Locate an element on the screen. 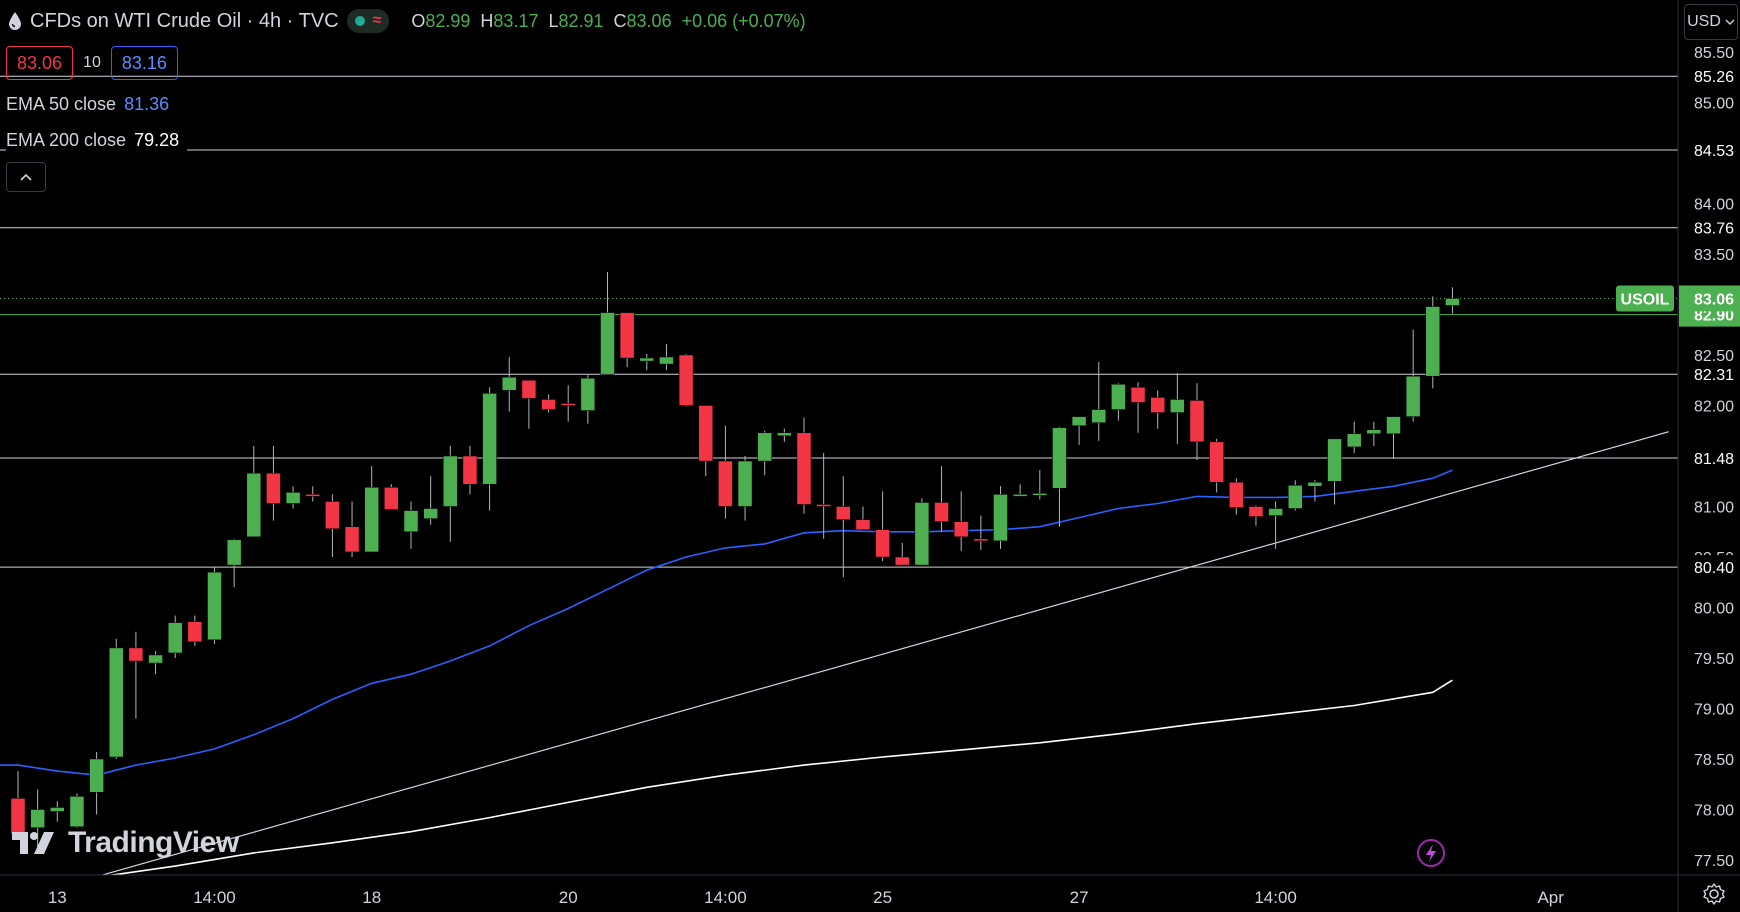 The image size is (1740, 912). buy-price-button: 83.16 is located at coordinates (144, 63).